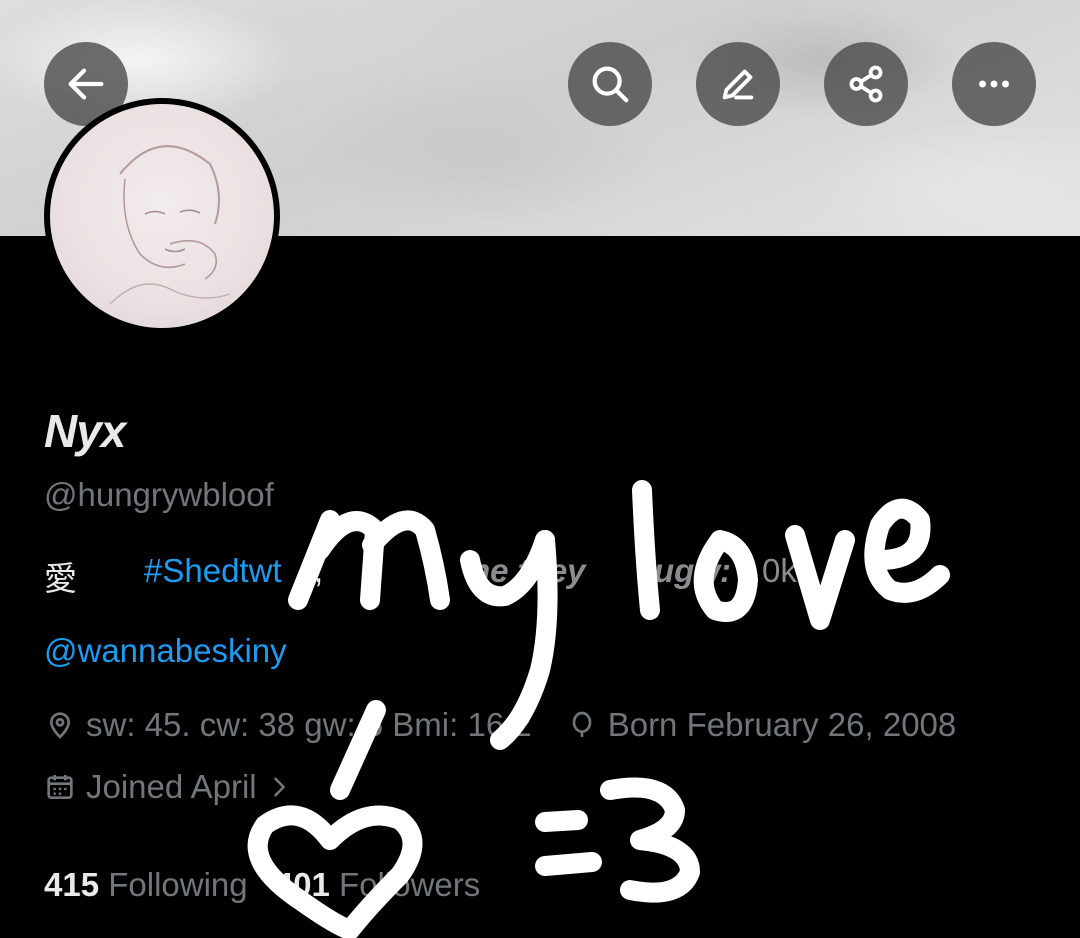 Image resolution: width=1080 pixels, height=938 pixels. I want to click on joined-text: Joined April, so click(171, 786).